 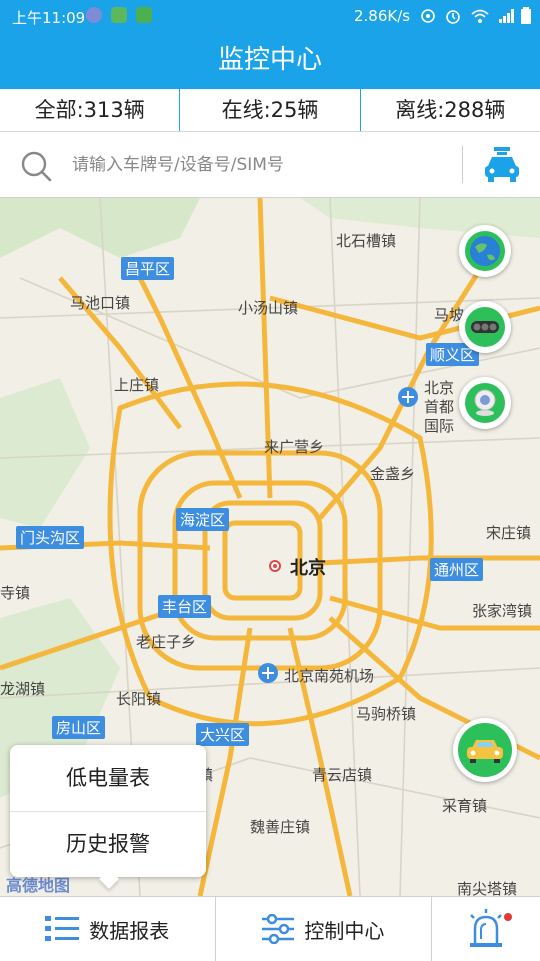 I want to click on history-alarm-item: 历史报警, so click(x=108, y=844).